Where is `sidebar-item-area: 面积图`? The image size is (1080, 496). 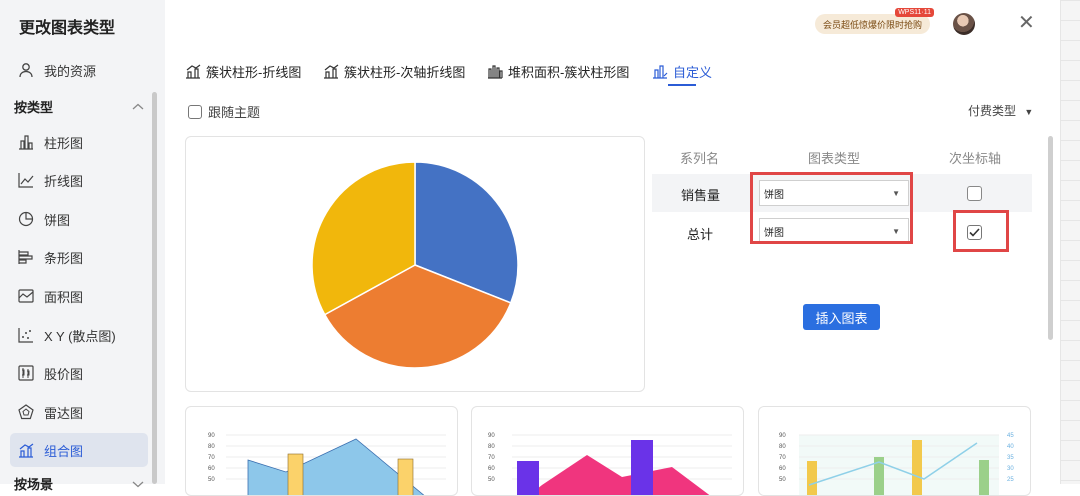
sidebar-item-area: 面积图 is located at coordinates (79, 296).